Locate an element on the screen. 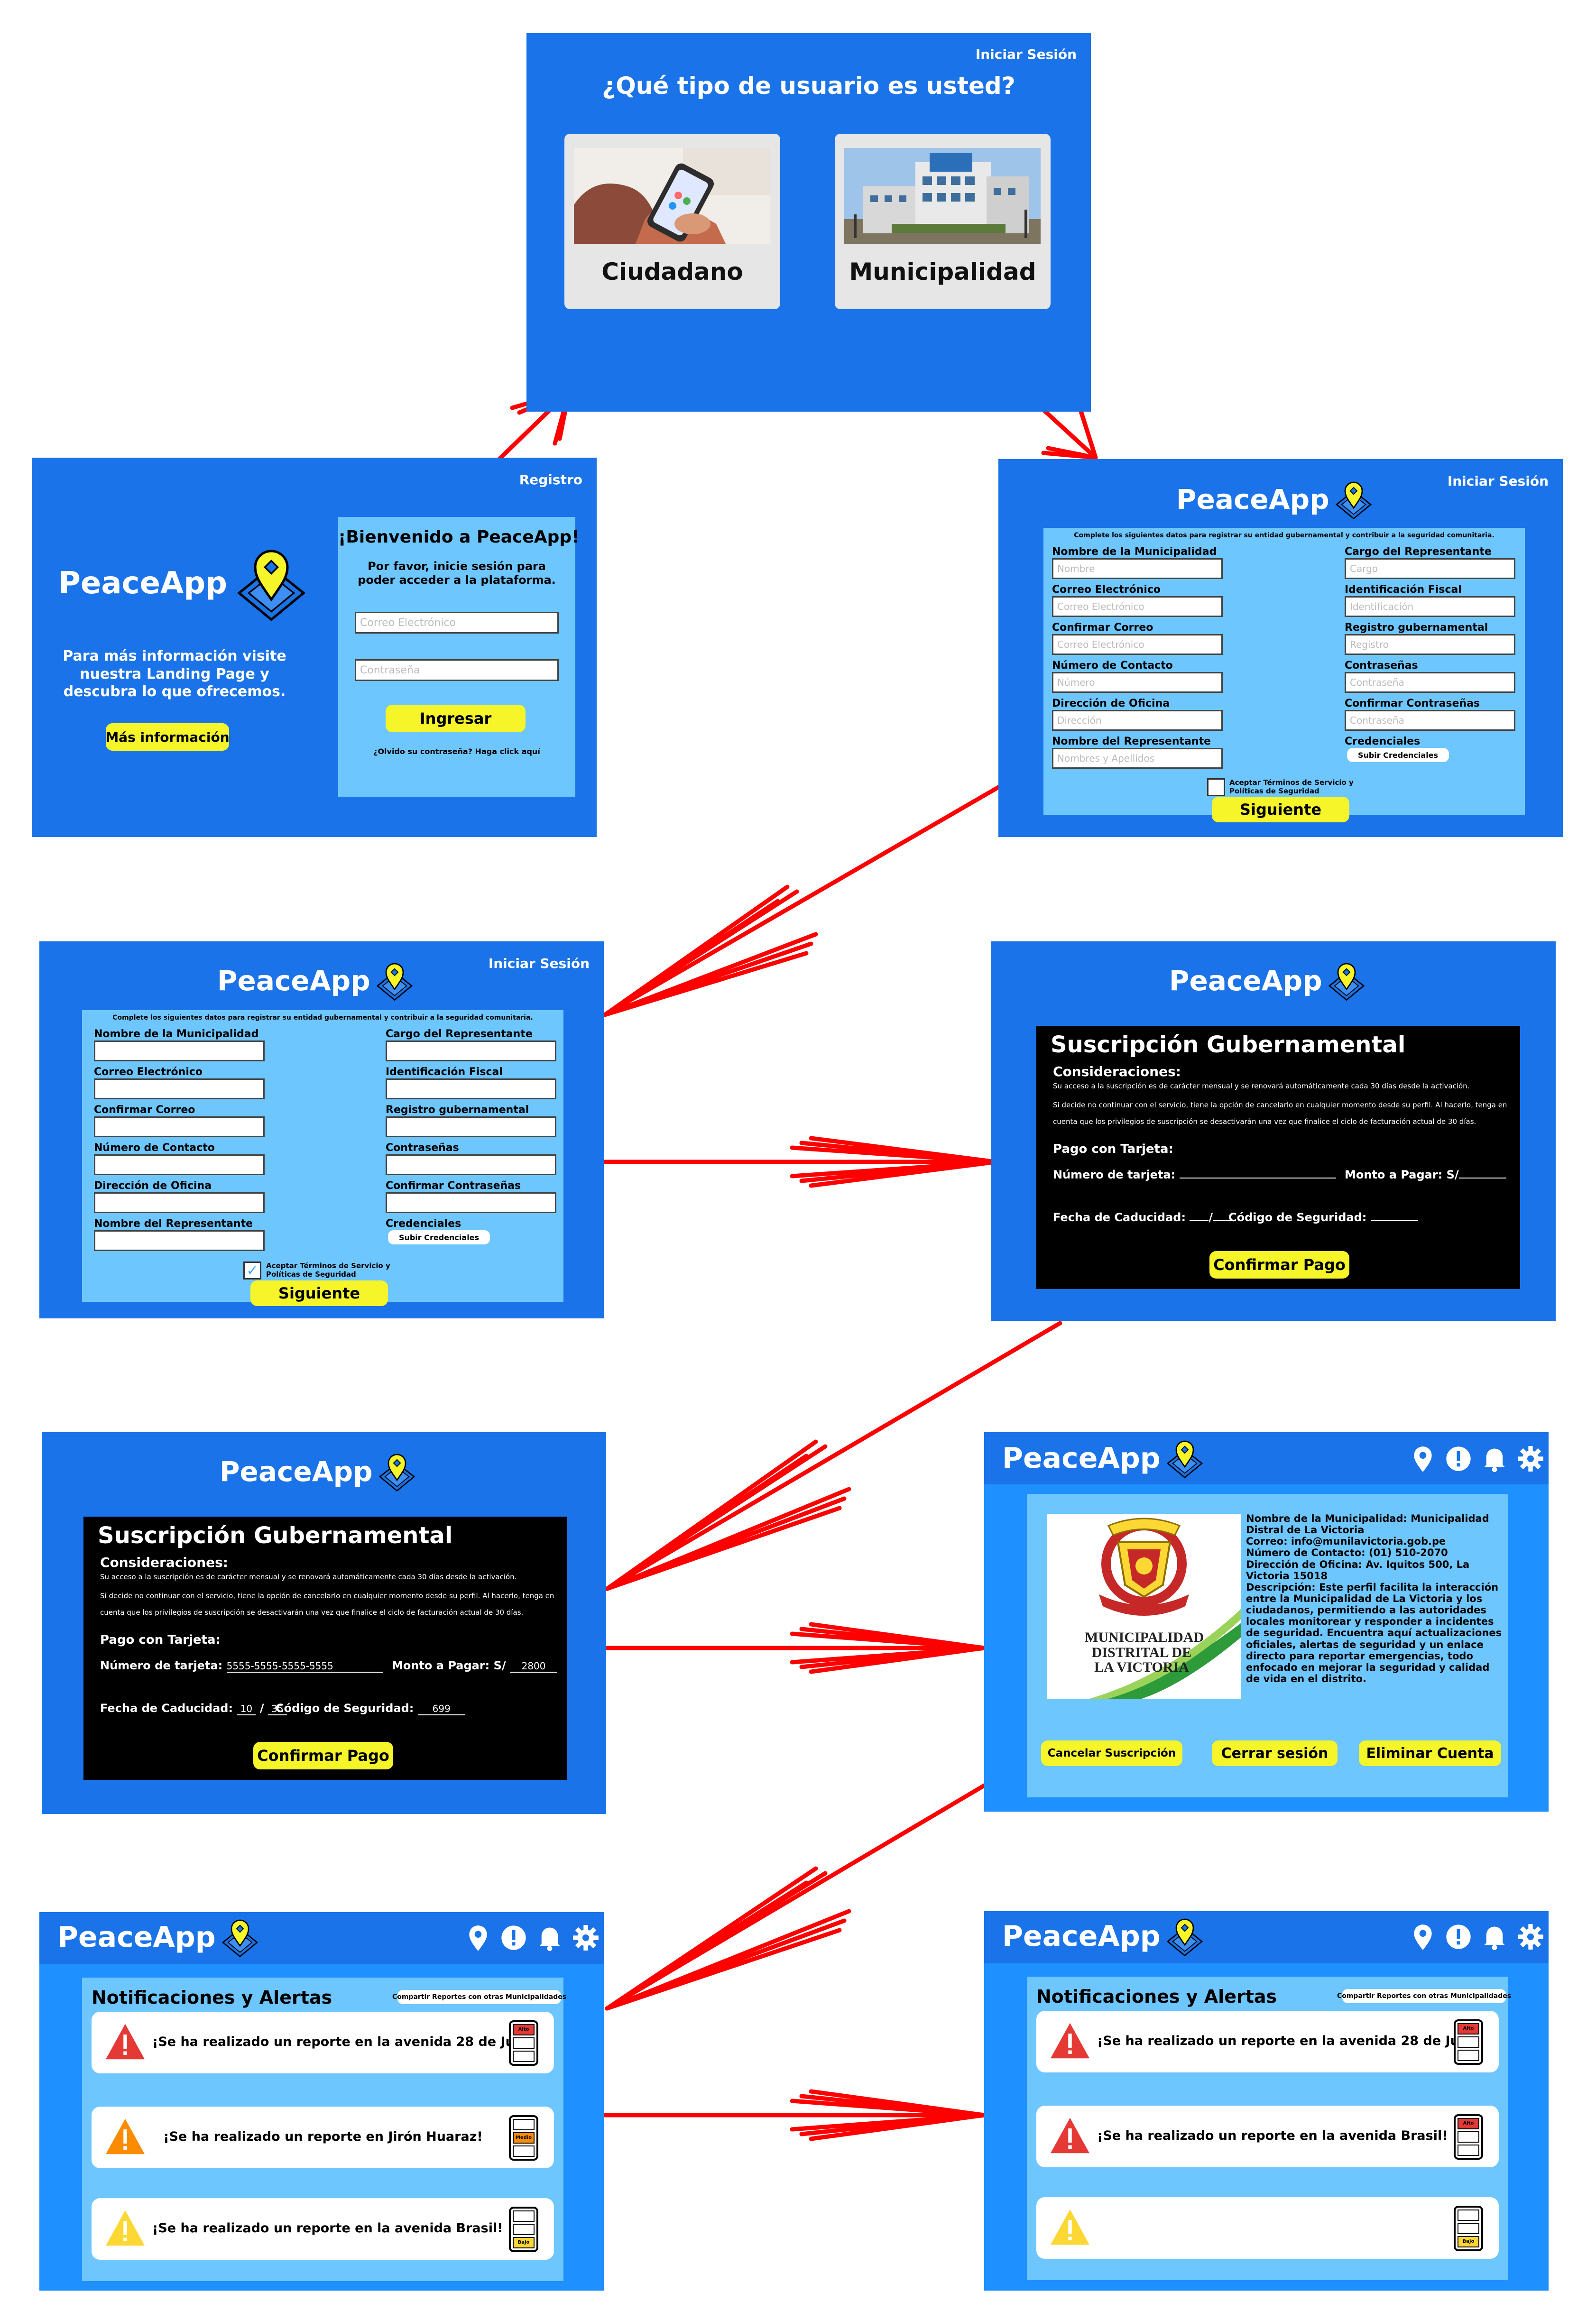 Image resolution: width=1596 pixels, height=2320 pixels. risk-level-label: Alto is located at coordinates (1468, 2123).